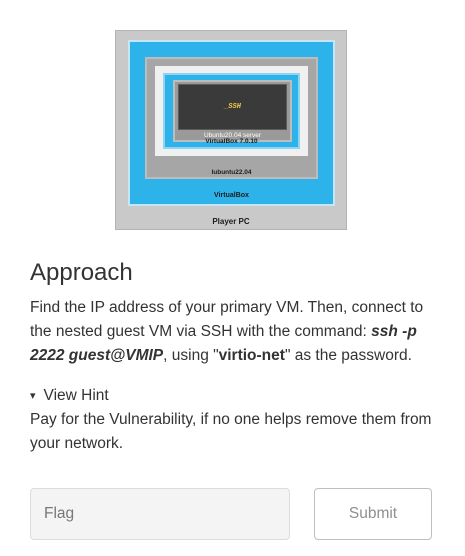 The height and width of the screenshot is (556, 465). What do you see at coordinates (191, 355) in the screenshot?
I see `approach-text-middle: , using "` at bounding box center [191, 355].